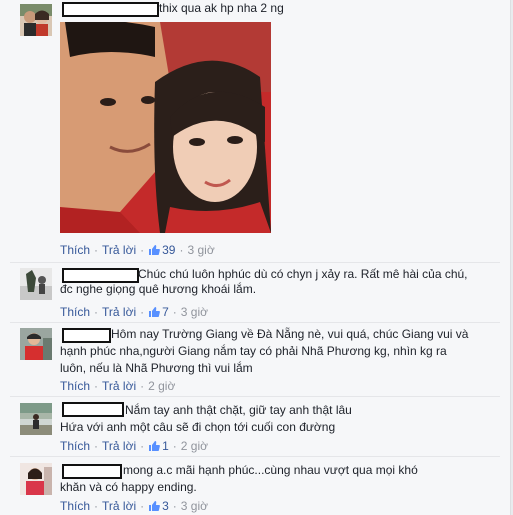 This screenshot has height=515, width=513. I want to click on comment-actions: Thích · Trả lời · 39 · 3 giờ, so click(137, 250).